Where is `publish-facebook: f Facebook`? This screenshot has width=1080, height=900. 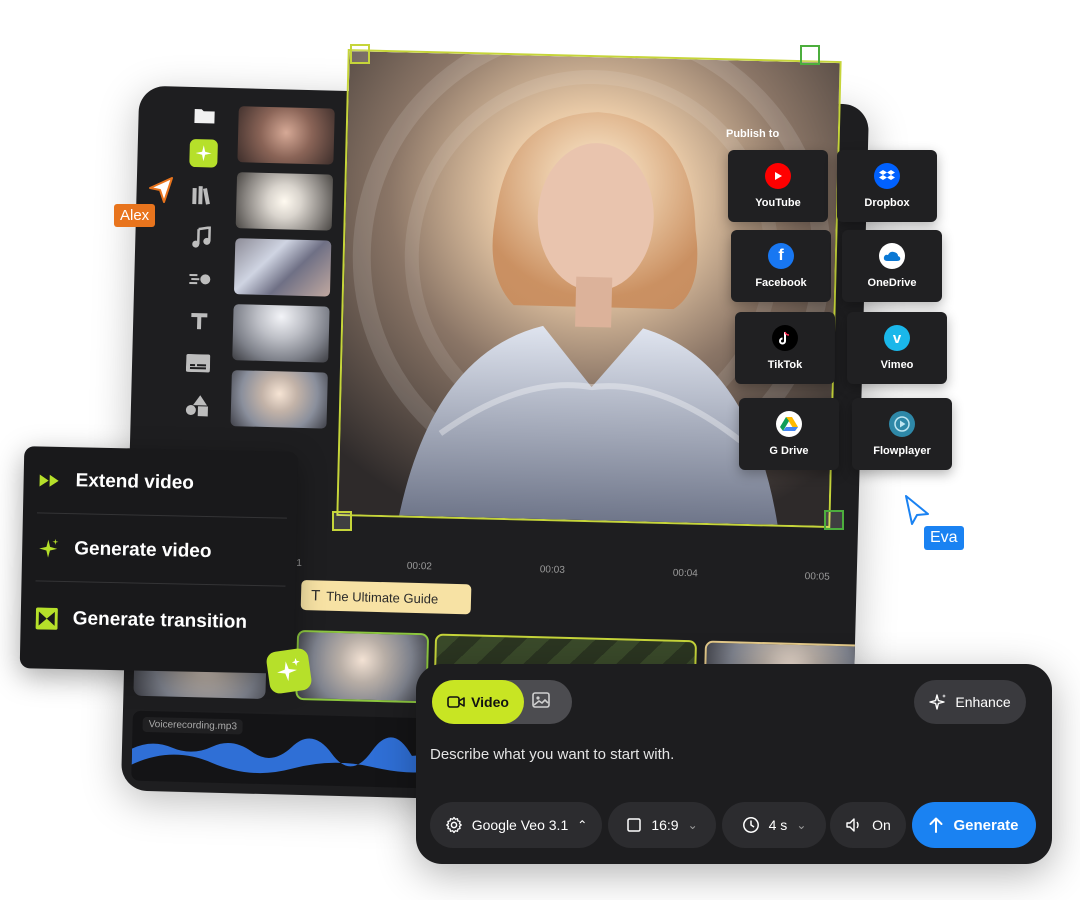 publish-facebook: f Facebook is located at coordinates (781, 266).